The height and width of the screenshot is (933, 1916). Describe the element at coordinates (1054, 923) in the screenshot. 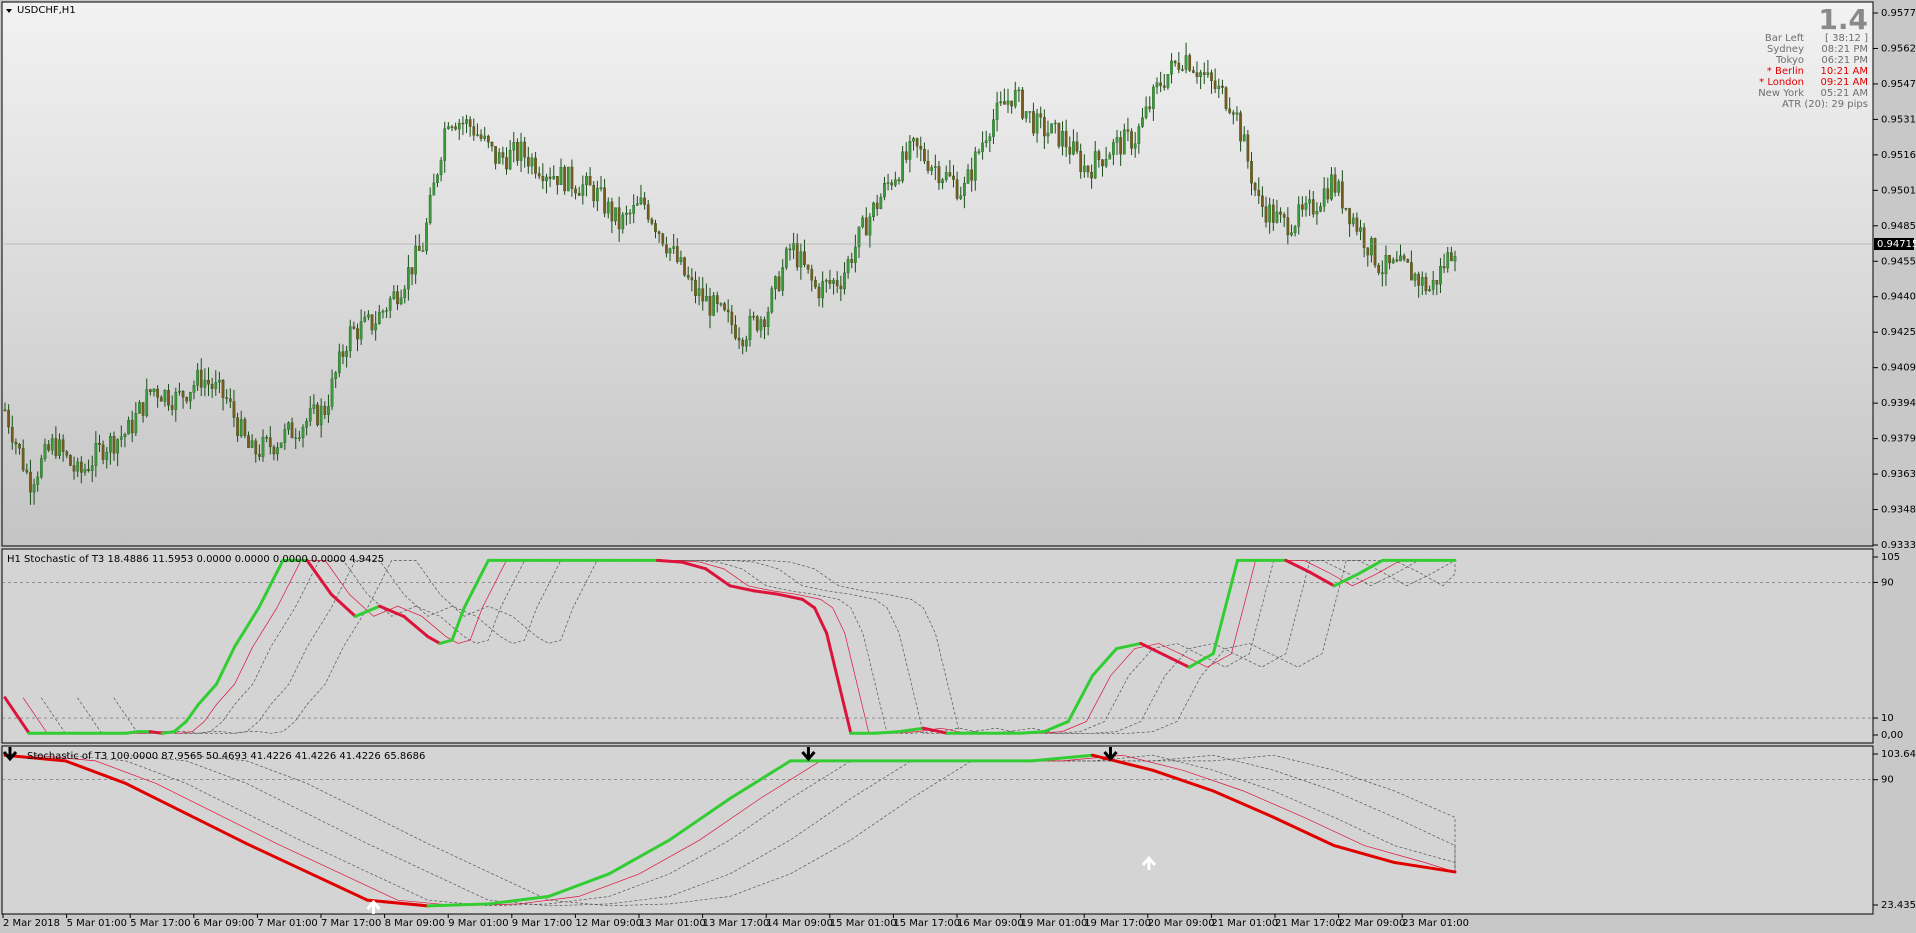

I see `time-tick-label: 19 Mar 01:00` at that location.